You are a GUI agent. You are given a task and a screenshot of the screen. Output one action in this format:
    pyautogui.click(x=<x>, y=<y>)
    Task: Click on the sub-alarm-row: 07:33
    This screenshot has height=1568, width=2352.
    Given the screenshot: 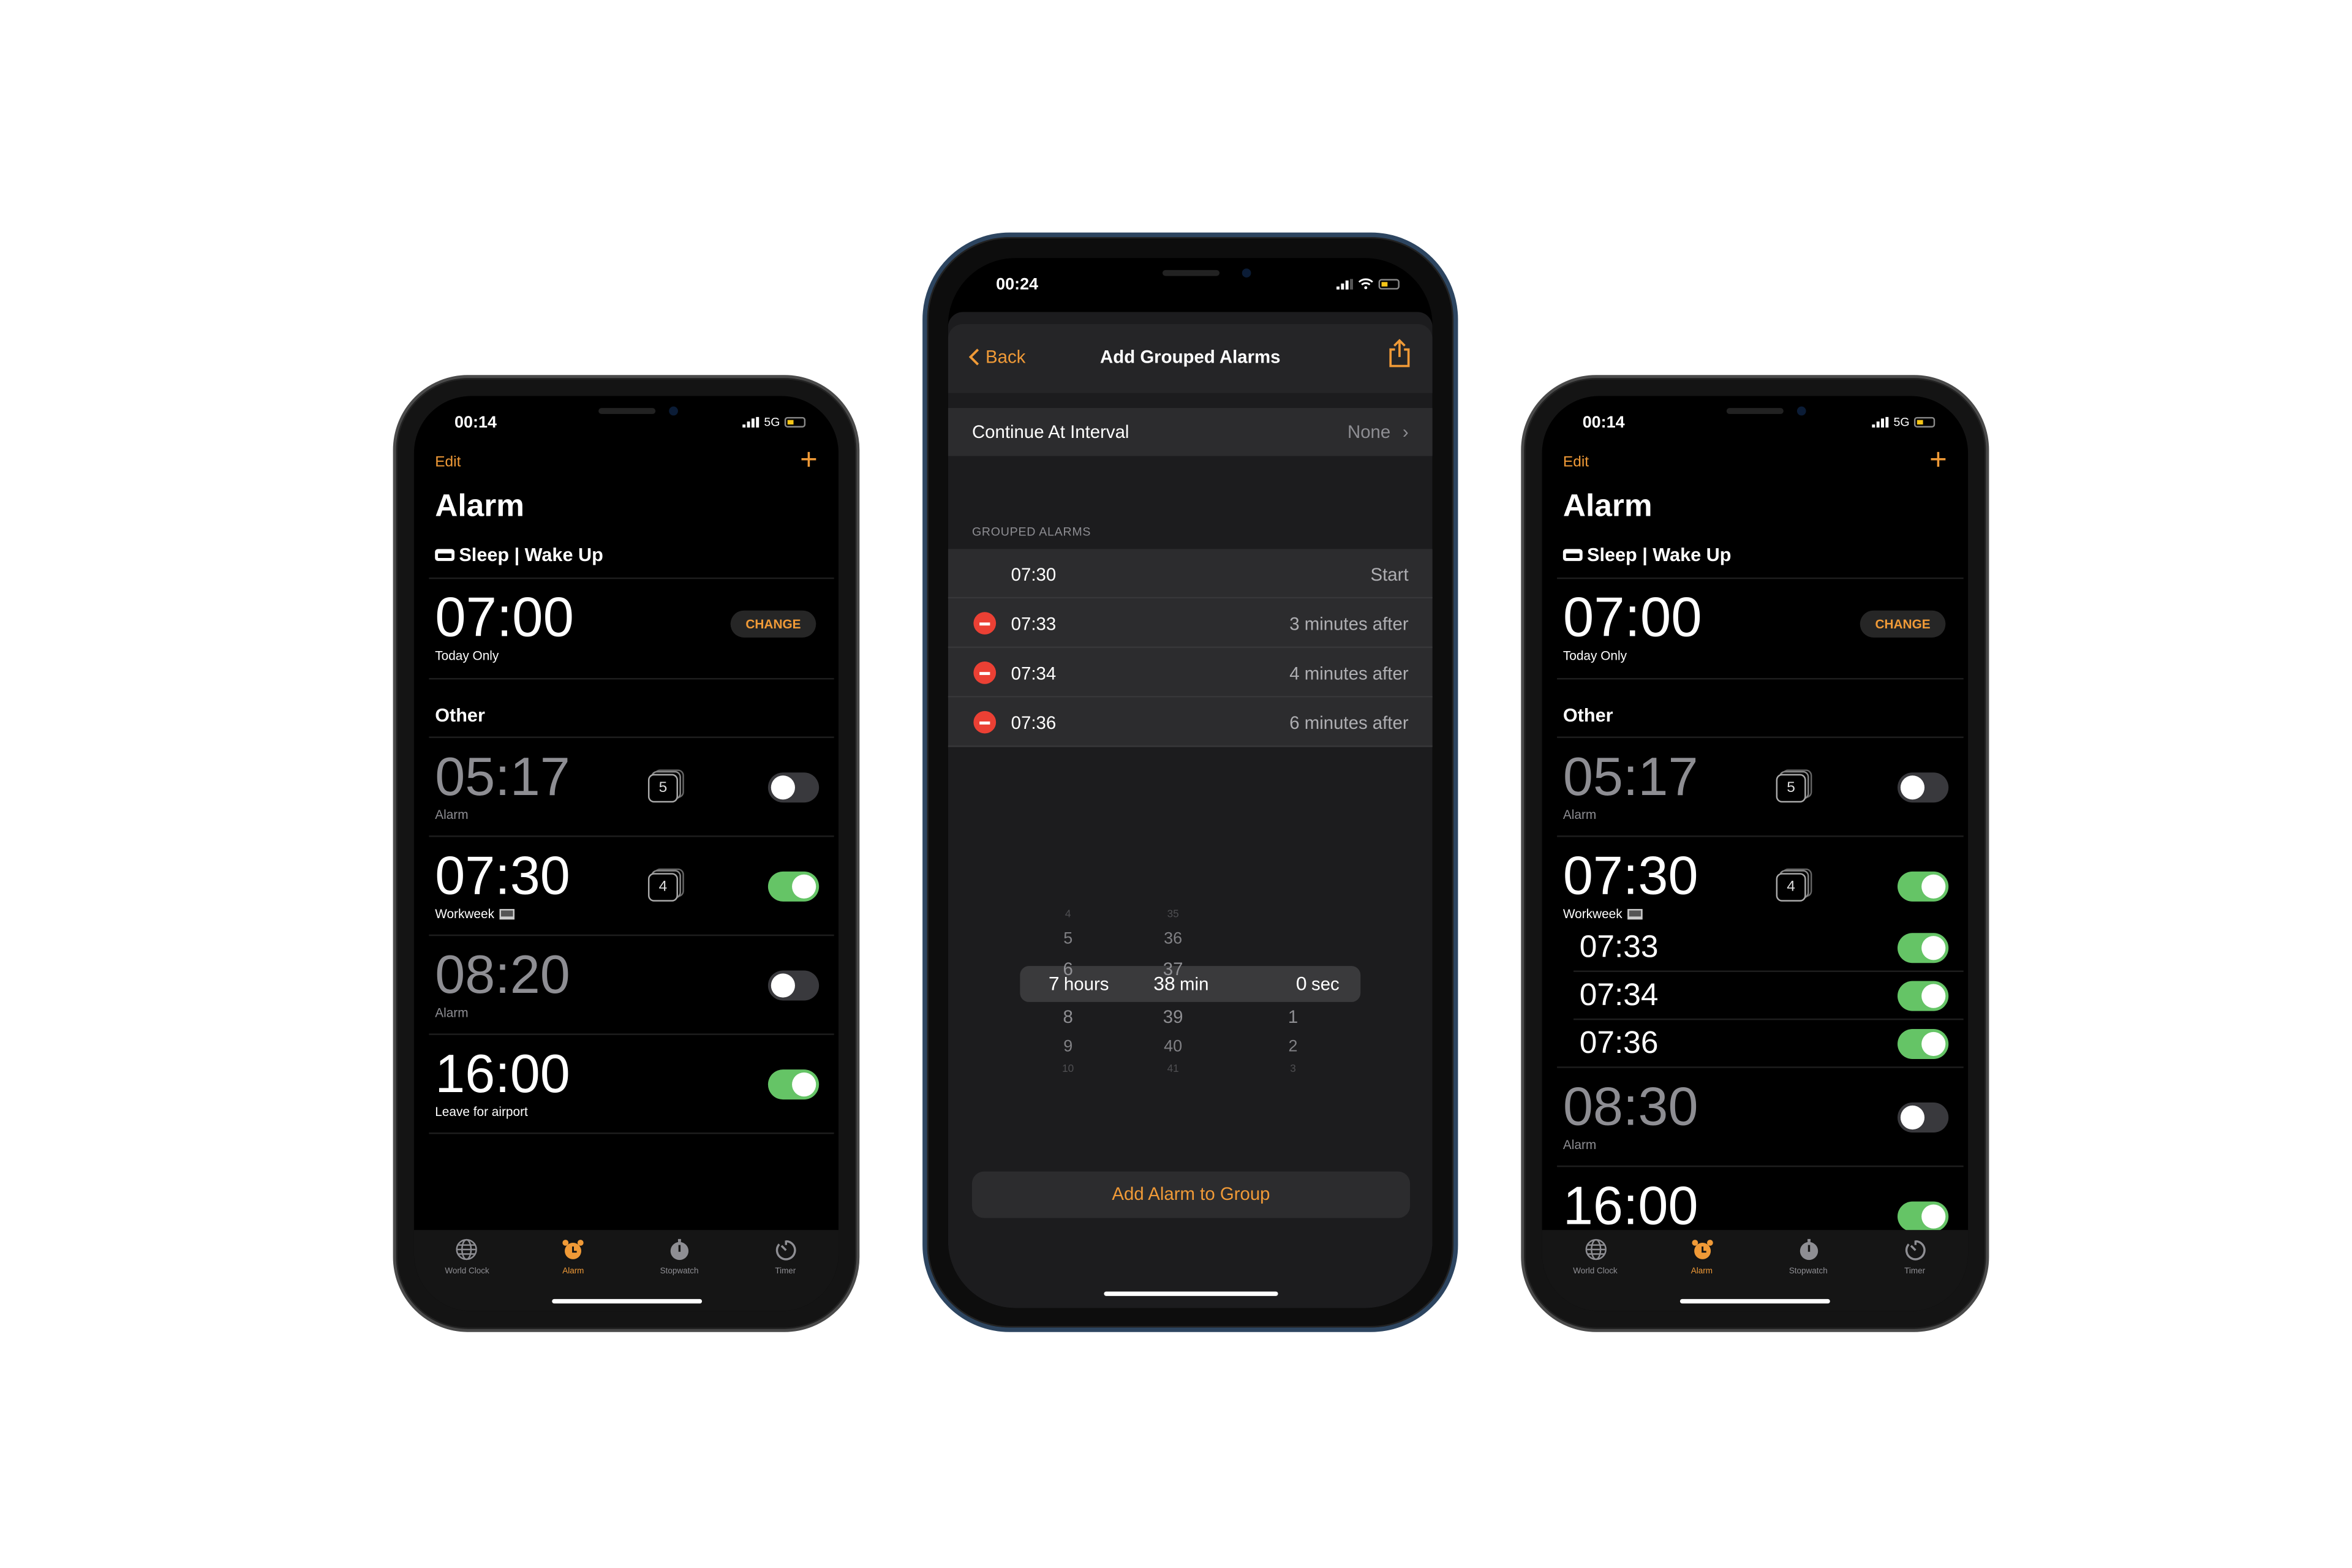 What is the action you would take?
    pyautogui.click(x=1769, y=948)
    